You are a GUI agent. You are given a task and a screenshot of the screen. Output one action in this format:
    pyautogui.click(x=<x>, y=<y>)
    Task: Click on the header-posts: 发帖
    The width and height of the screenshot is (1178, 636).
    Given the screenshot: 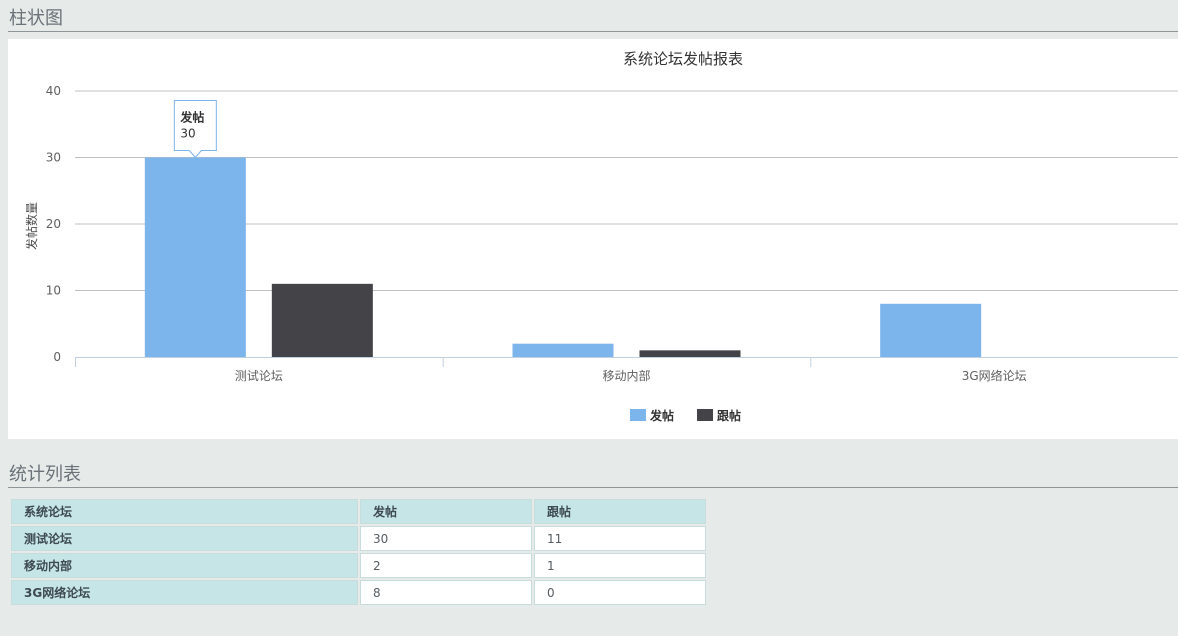 What is the action you would take?
    pyautogui.click(x=446, y=511)
    